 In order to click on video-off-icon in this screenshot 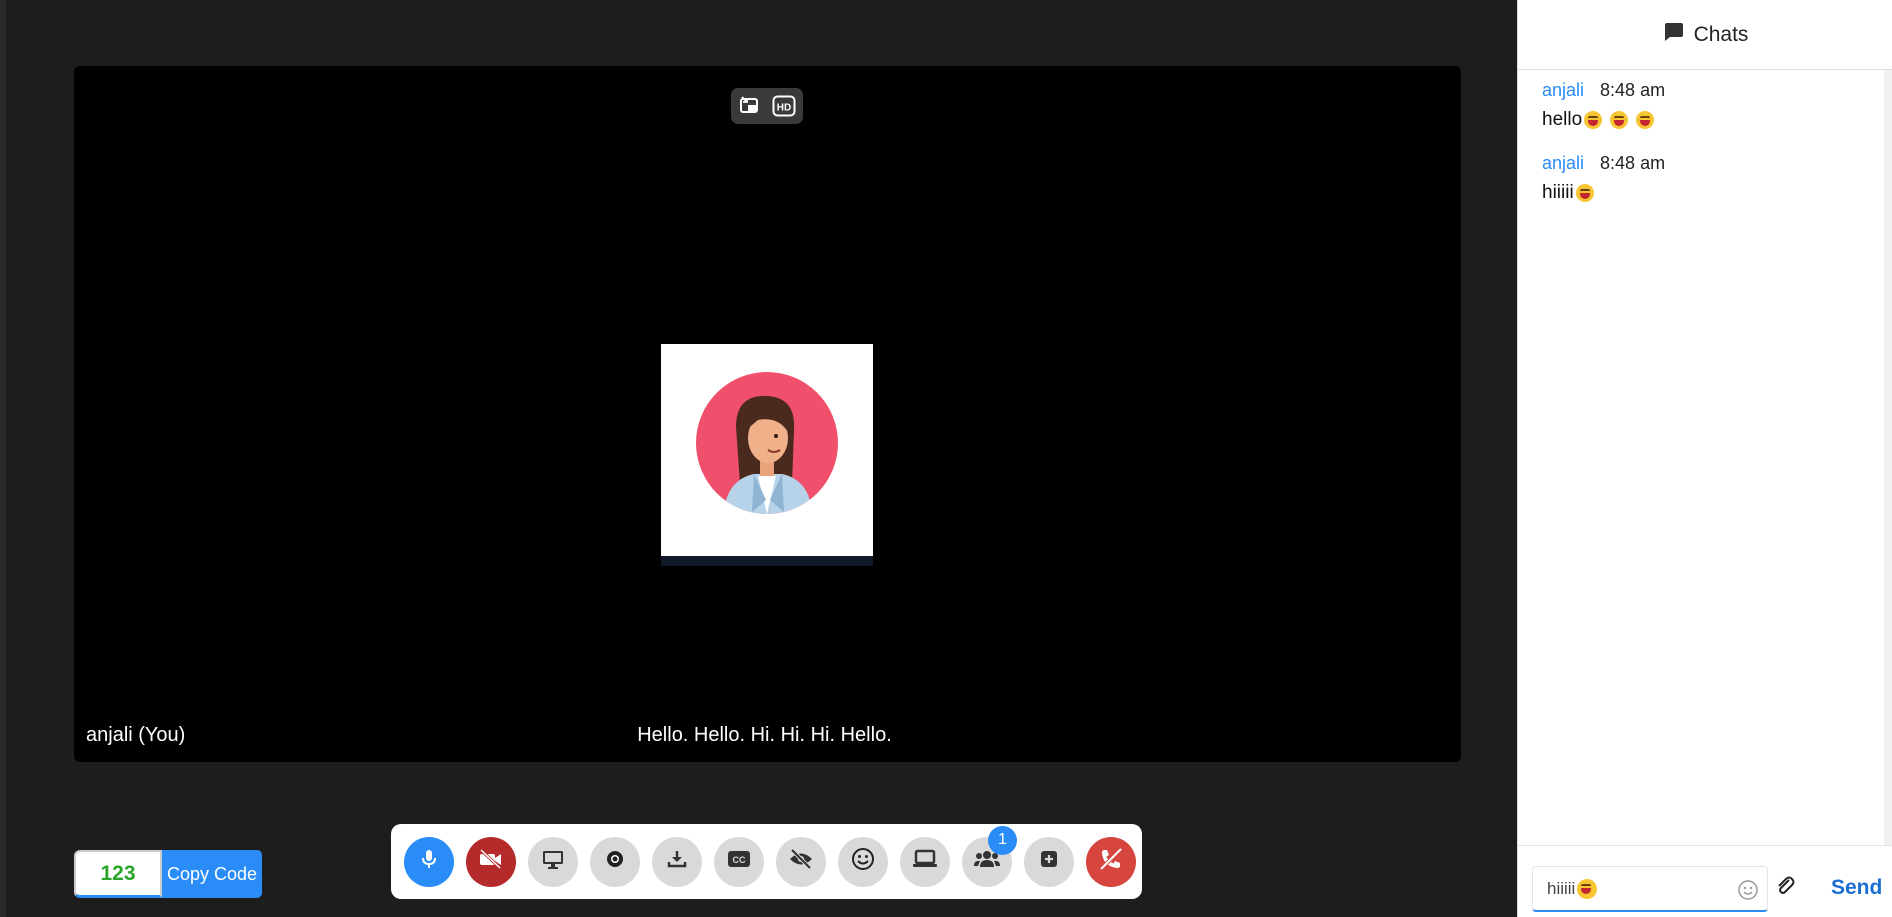, I will do `click(491, 861)`.